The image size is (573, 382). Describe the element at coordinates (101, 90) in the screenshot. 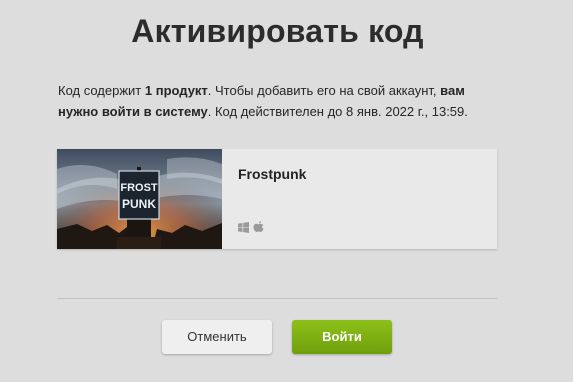

I see `description-text-1: Код содержит` at that location.